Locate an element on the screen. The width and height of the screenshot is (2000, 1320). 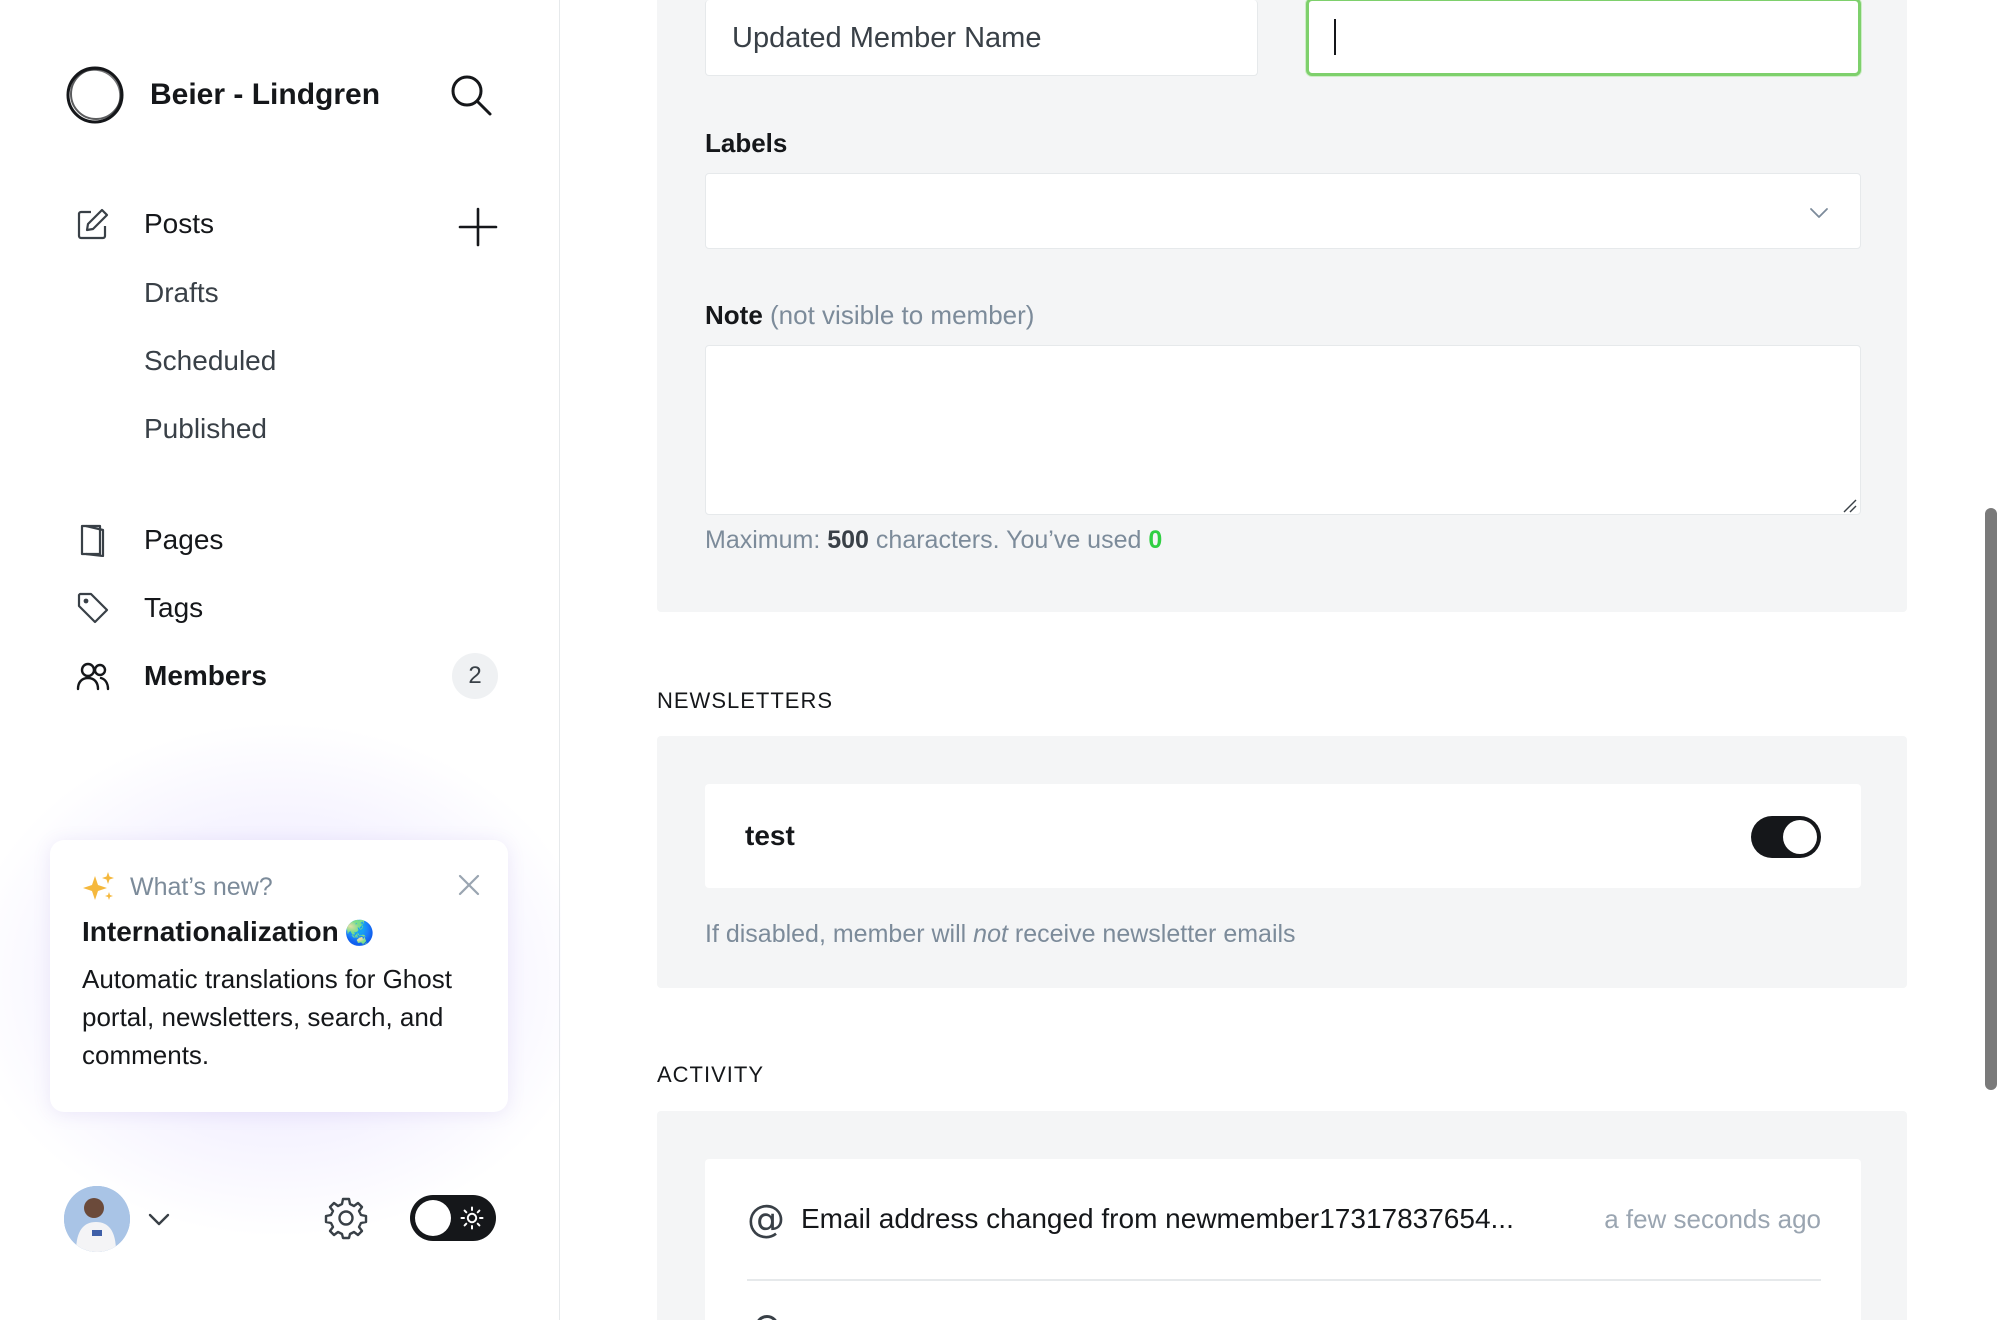
note-label: Note (not visible to member) is located at coordinates (869, 315).